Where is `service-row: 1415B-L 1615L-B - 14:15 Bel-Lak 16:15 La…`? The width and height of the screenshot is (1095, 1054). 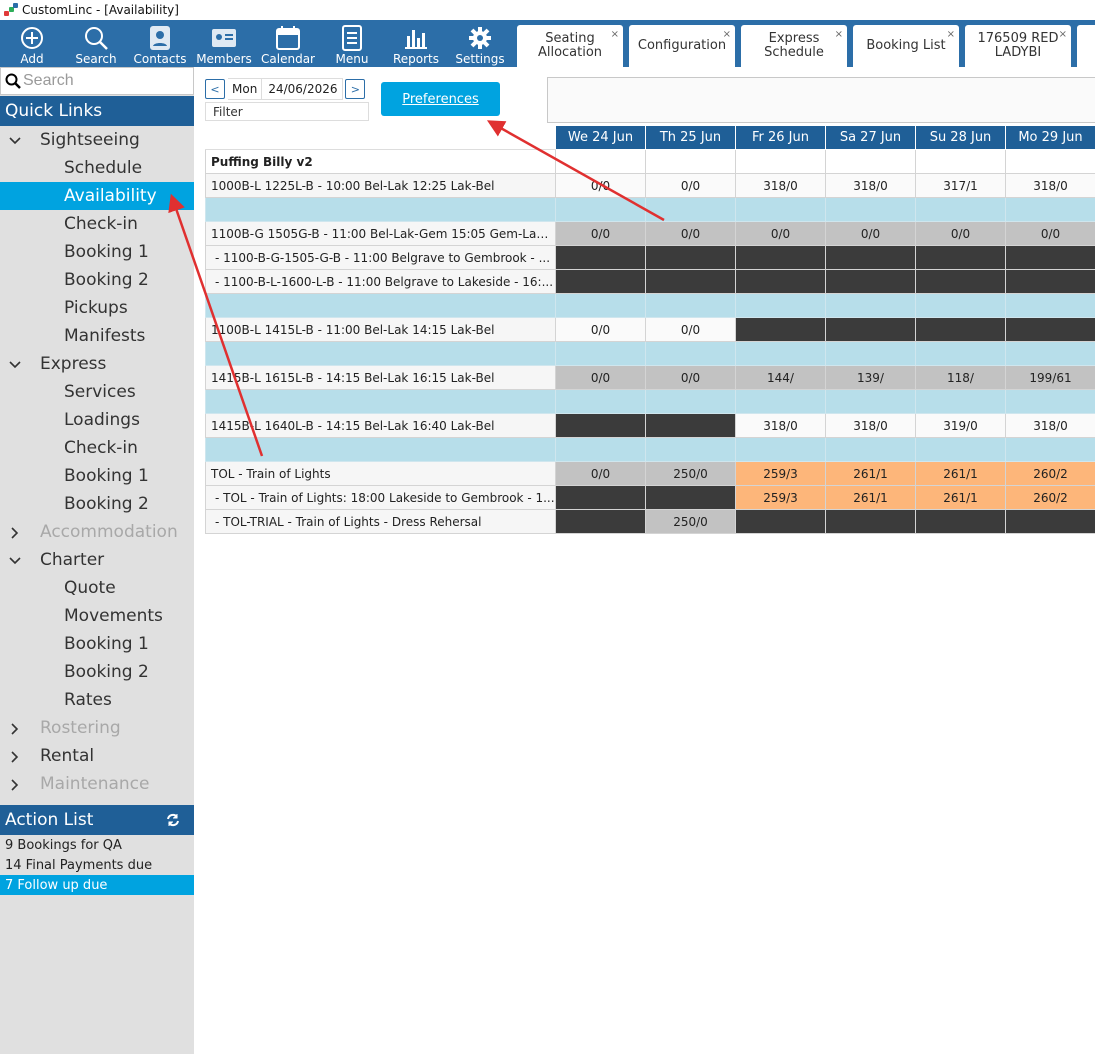 service-row: 1415B-L 1615L-B - 14:15 Bel-Lak 16:15 La… is located at coordinates (650, 377).